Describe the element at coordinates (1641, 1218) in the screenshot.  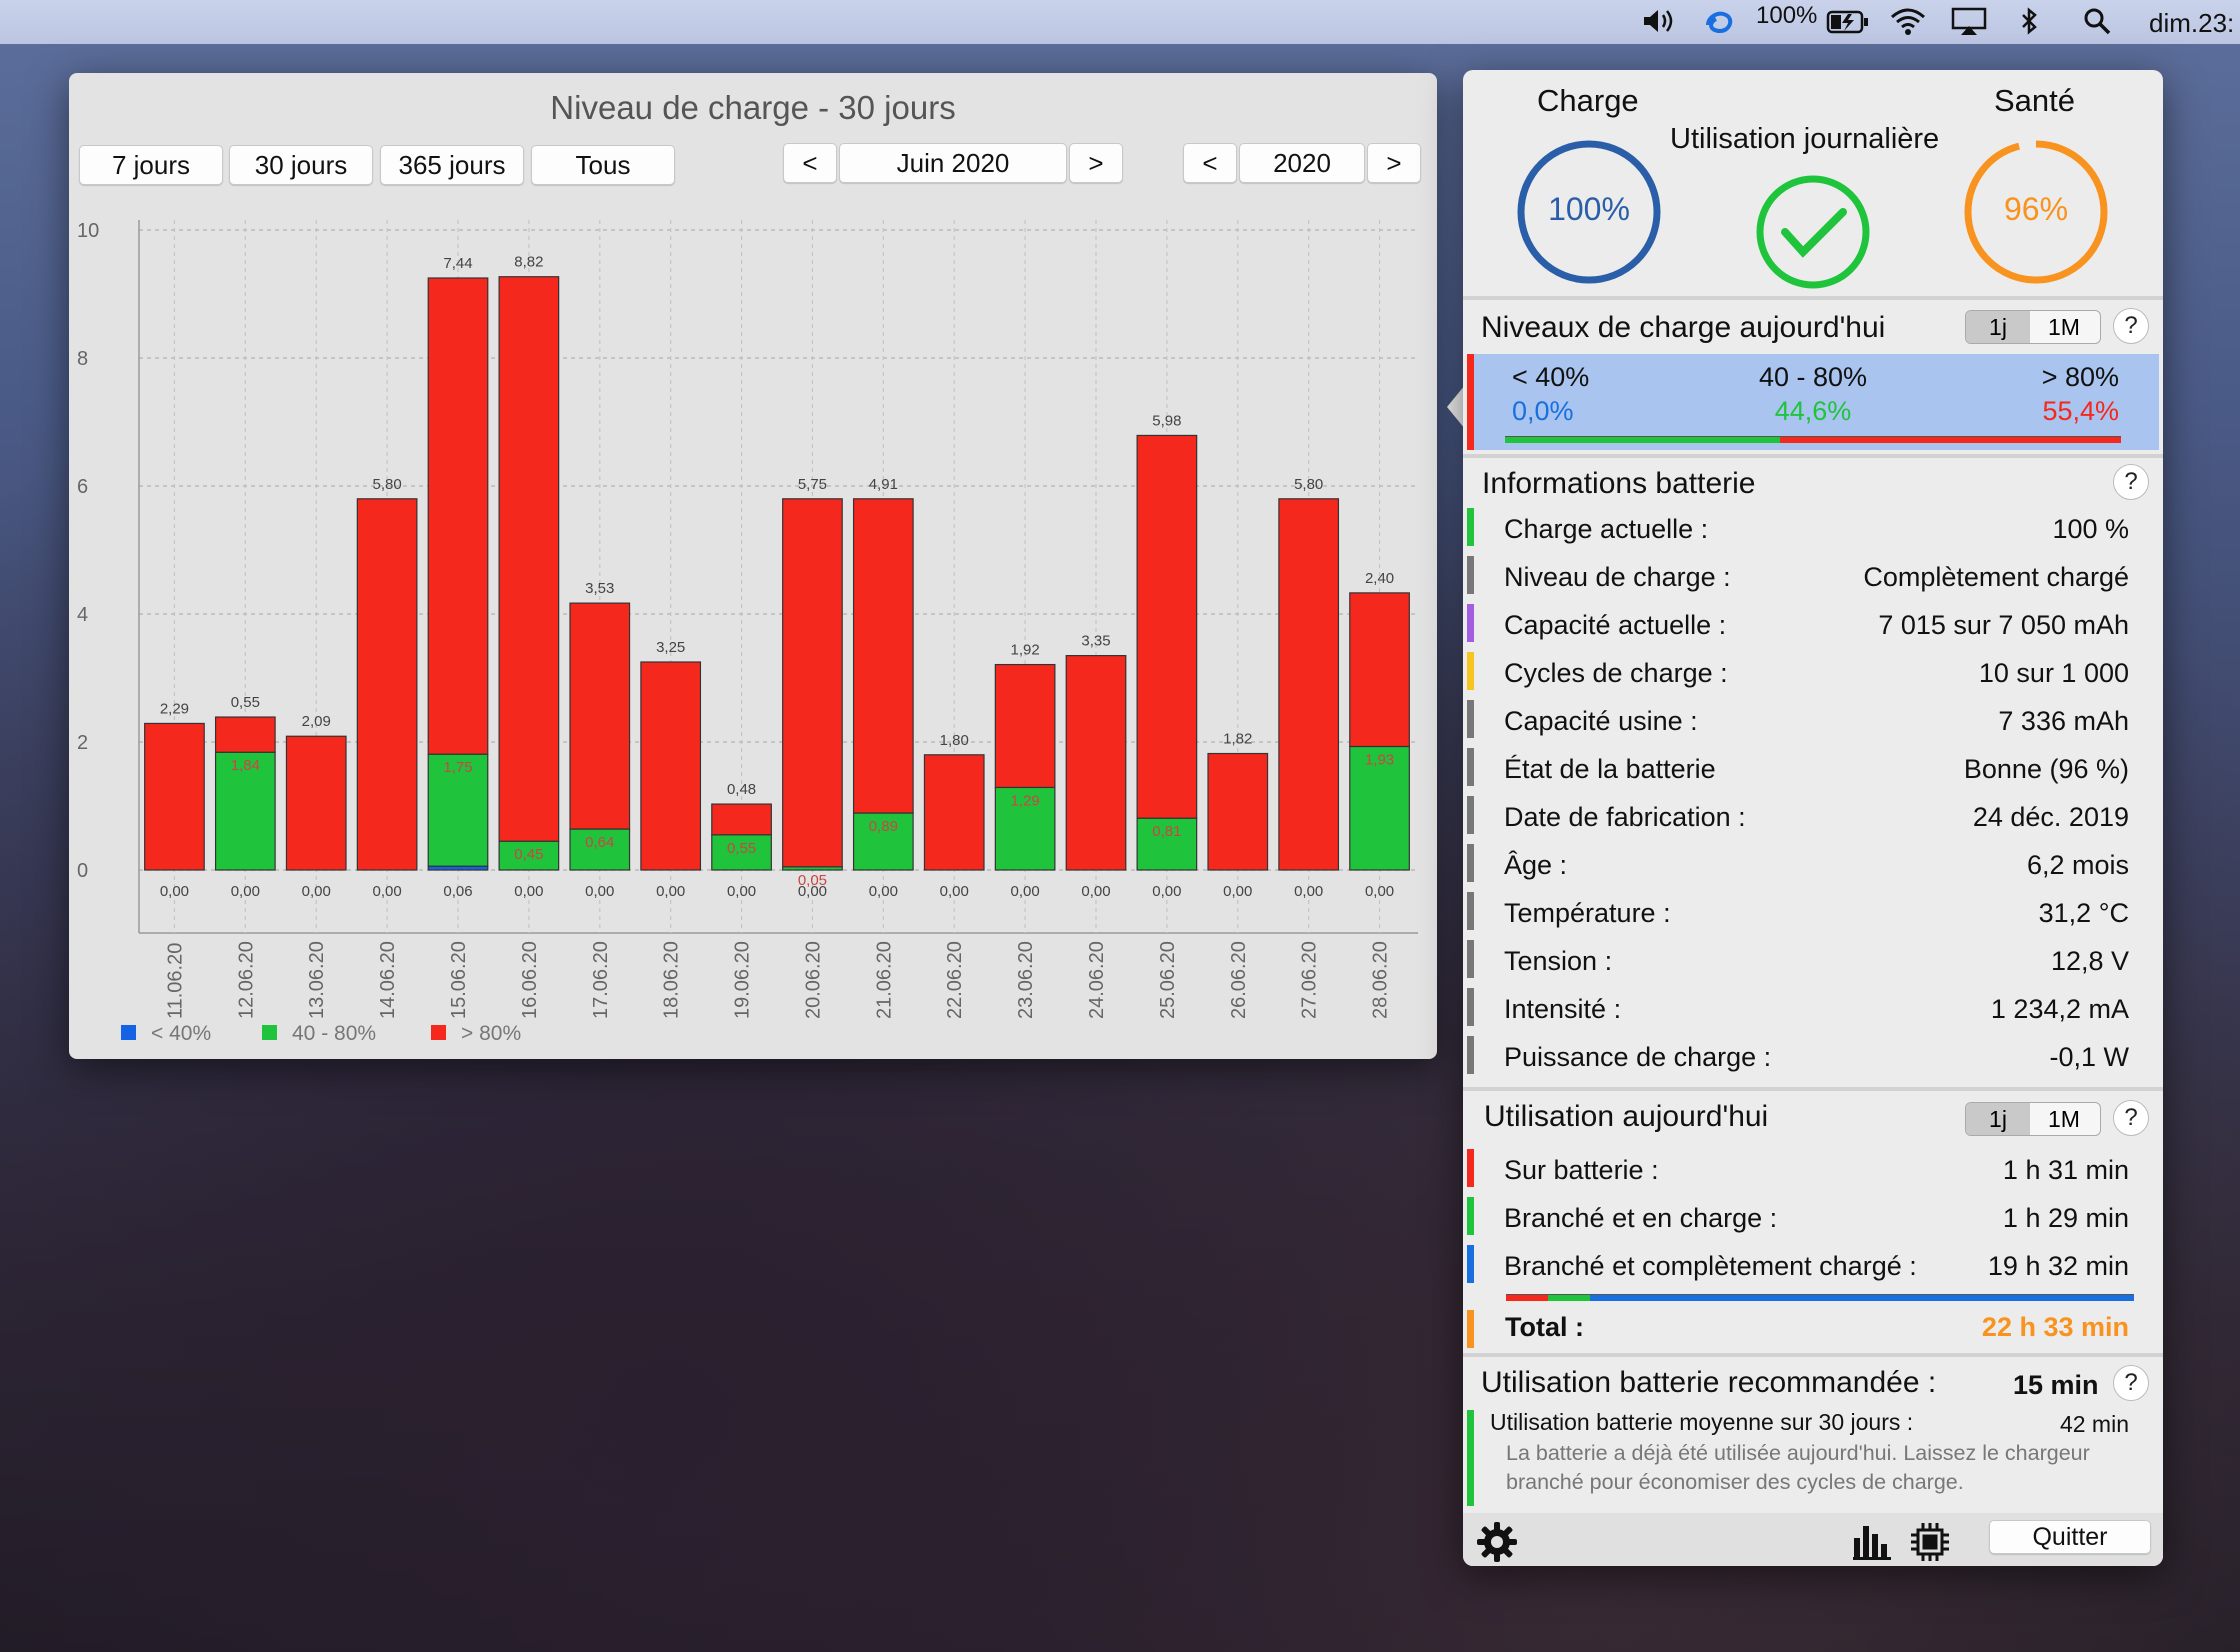
I see `usage-row-label: Branché et en charge :` at that location.